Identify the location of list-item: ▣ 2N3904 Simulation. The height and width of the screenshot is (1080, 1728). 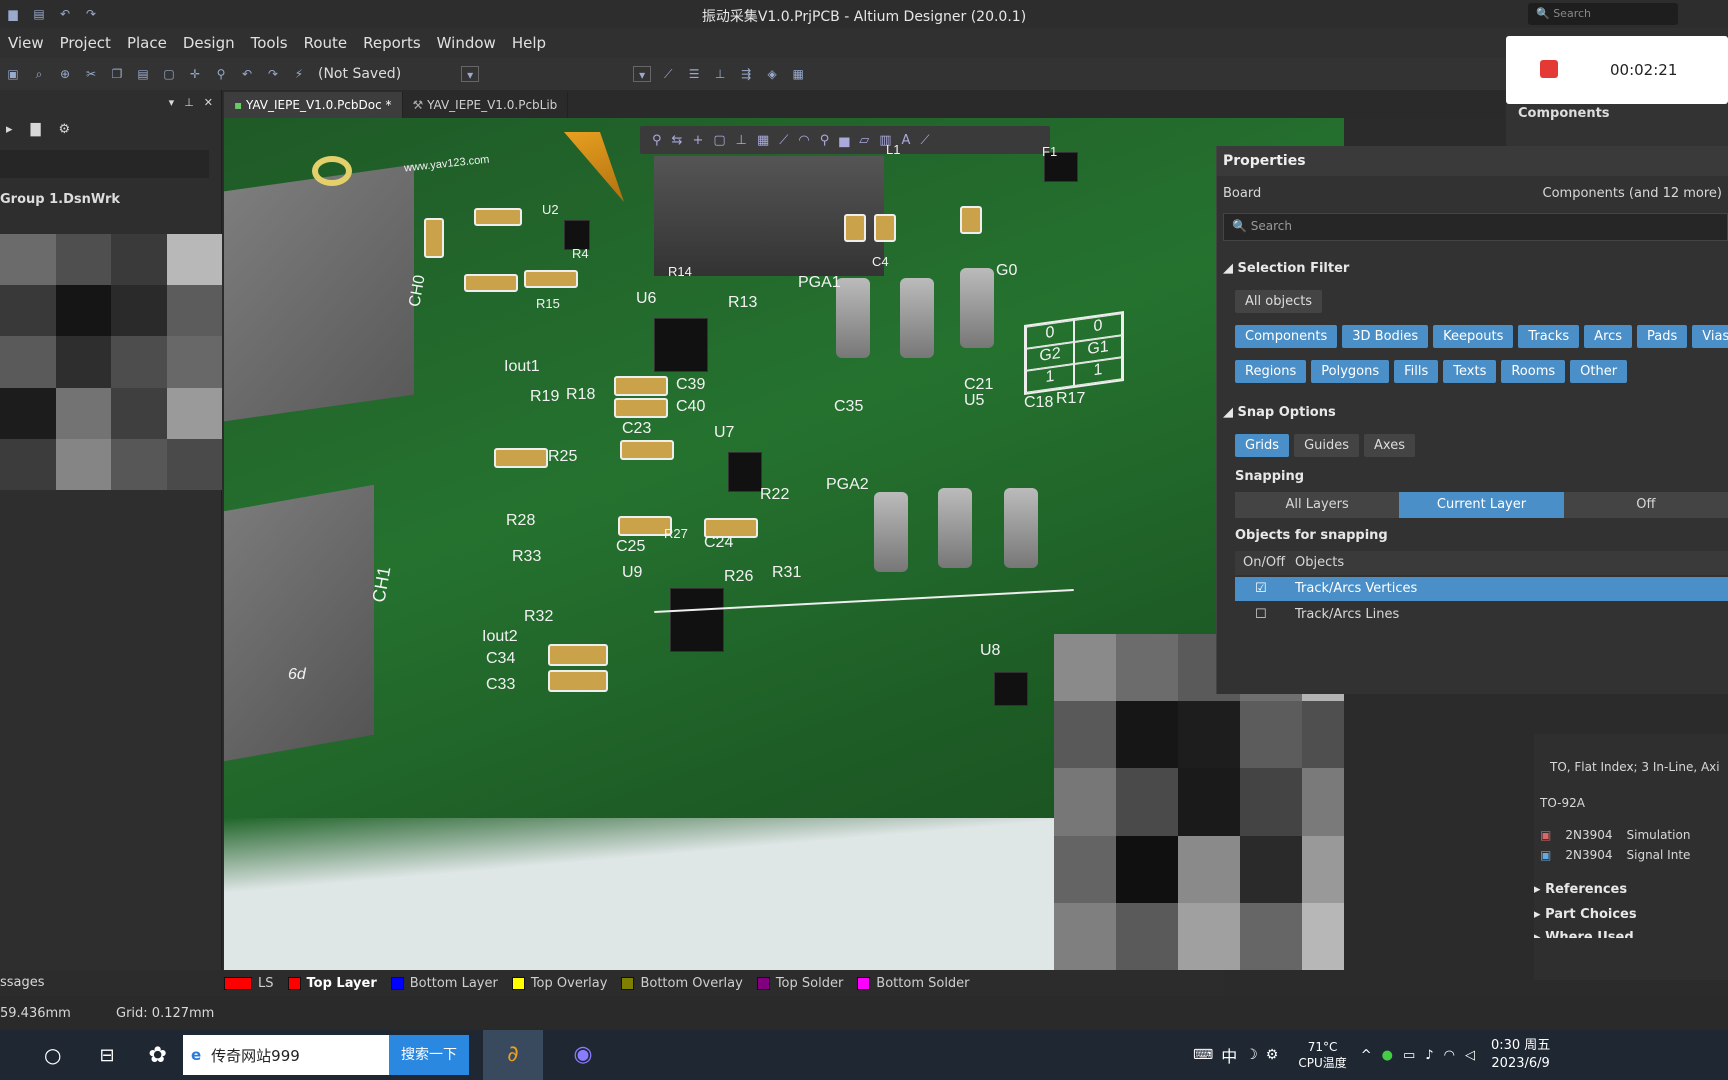
(1634, 835).